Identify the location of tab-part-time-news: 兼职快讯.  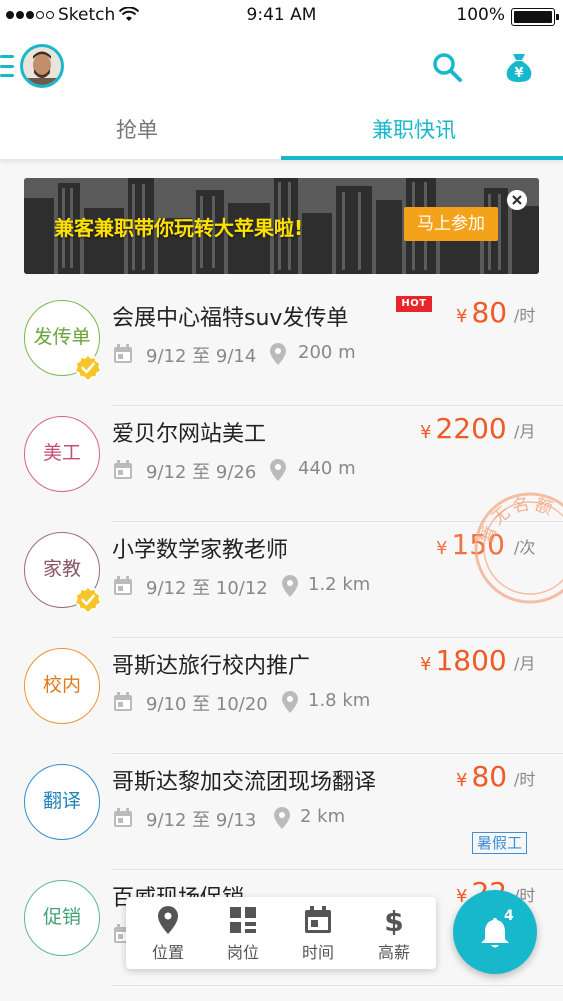
(414, 129).